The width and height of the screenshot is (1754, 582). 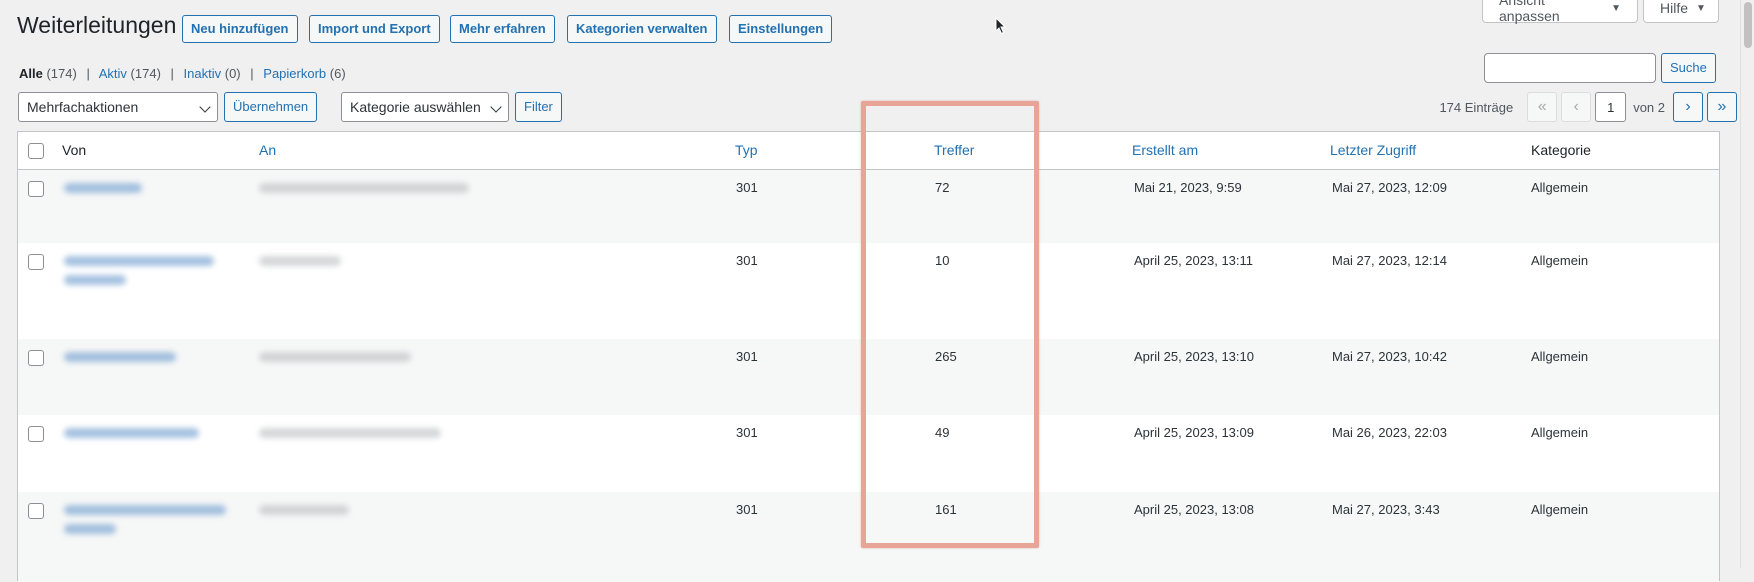 I want to click on filter-inactive-count: (0), so click(x=232, y=73).